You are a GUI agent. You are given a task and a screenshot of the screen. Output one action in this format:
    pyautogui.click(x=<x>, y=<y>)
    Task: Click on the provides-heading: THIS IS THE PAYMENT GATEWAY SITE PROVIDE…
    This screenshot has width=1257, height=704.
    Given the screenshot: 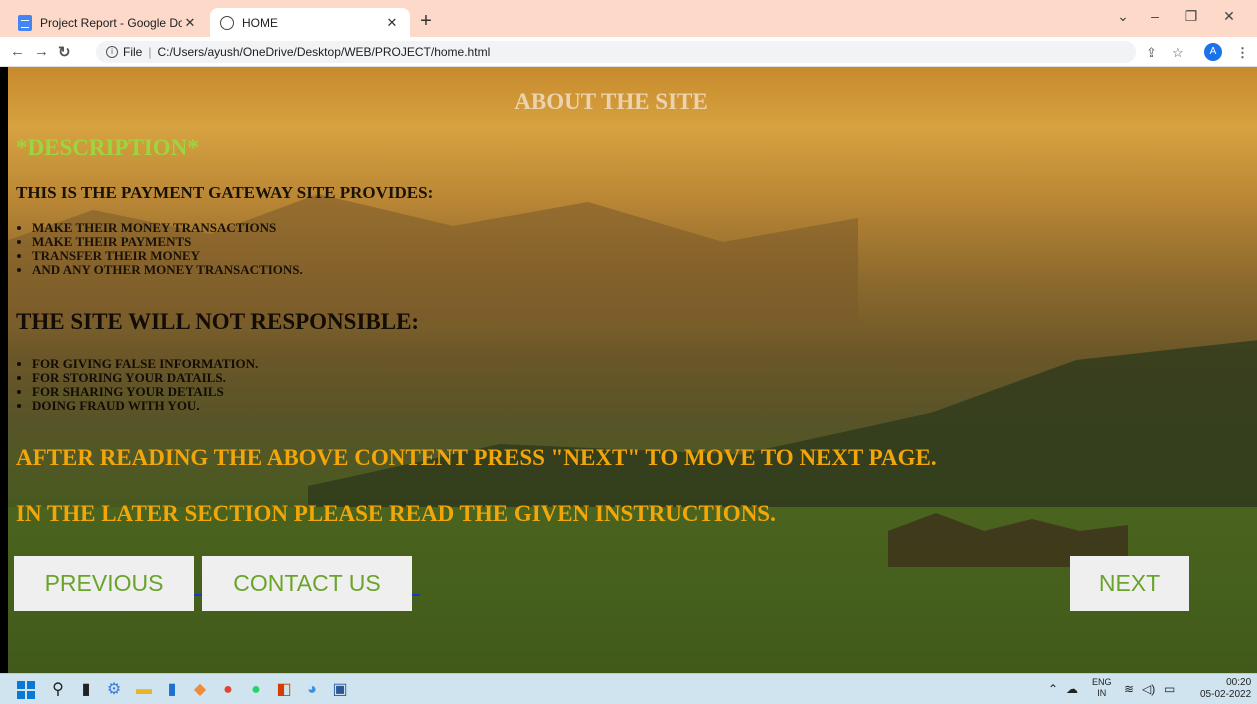 What is the action you would take?
    pyautogui.click(x=225, y=192)
    